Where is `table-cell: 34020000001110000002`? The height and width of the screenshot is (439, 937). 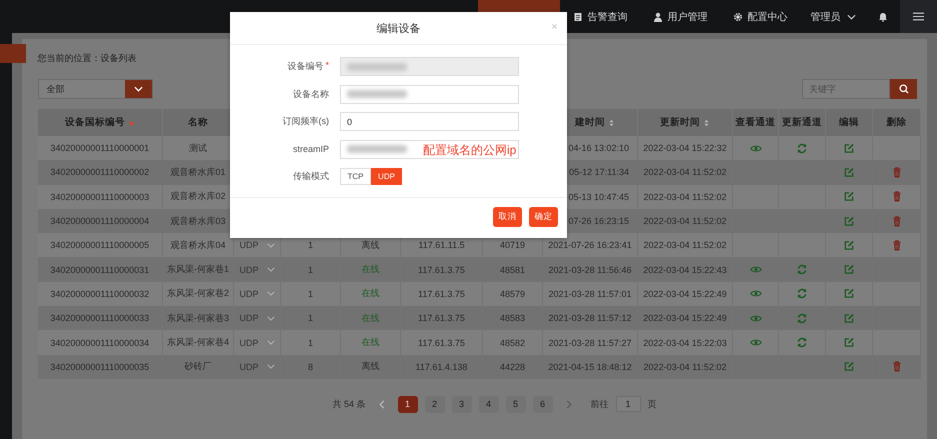
table-cell: 34020000001110000002 is located at coordinates (100, 172).